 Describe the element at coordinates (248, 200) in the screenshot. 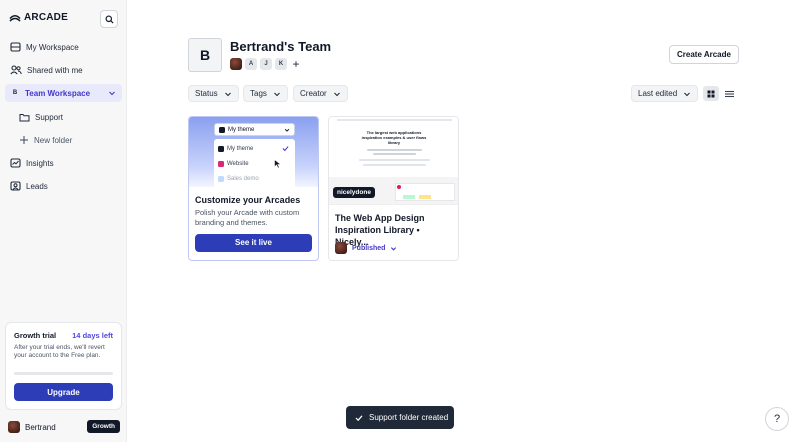

I see `promo-title: Customize your Arcades` at that location.